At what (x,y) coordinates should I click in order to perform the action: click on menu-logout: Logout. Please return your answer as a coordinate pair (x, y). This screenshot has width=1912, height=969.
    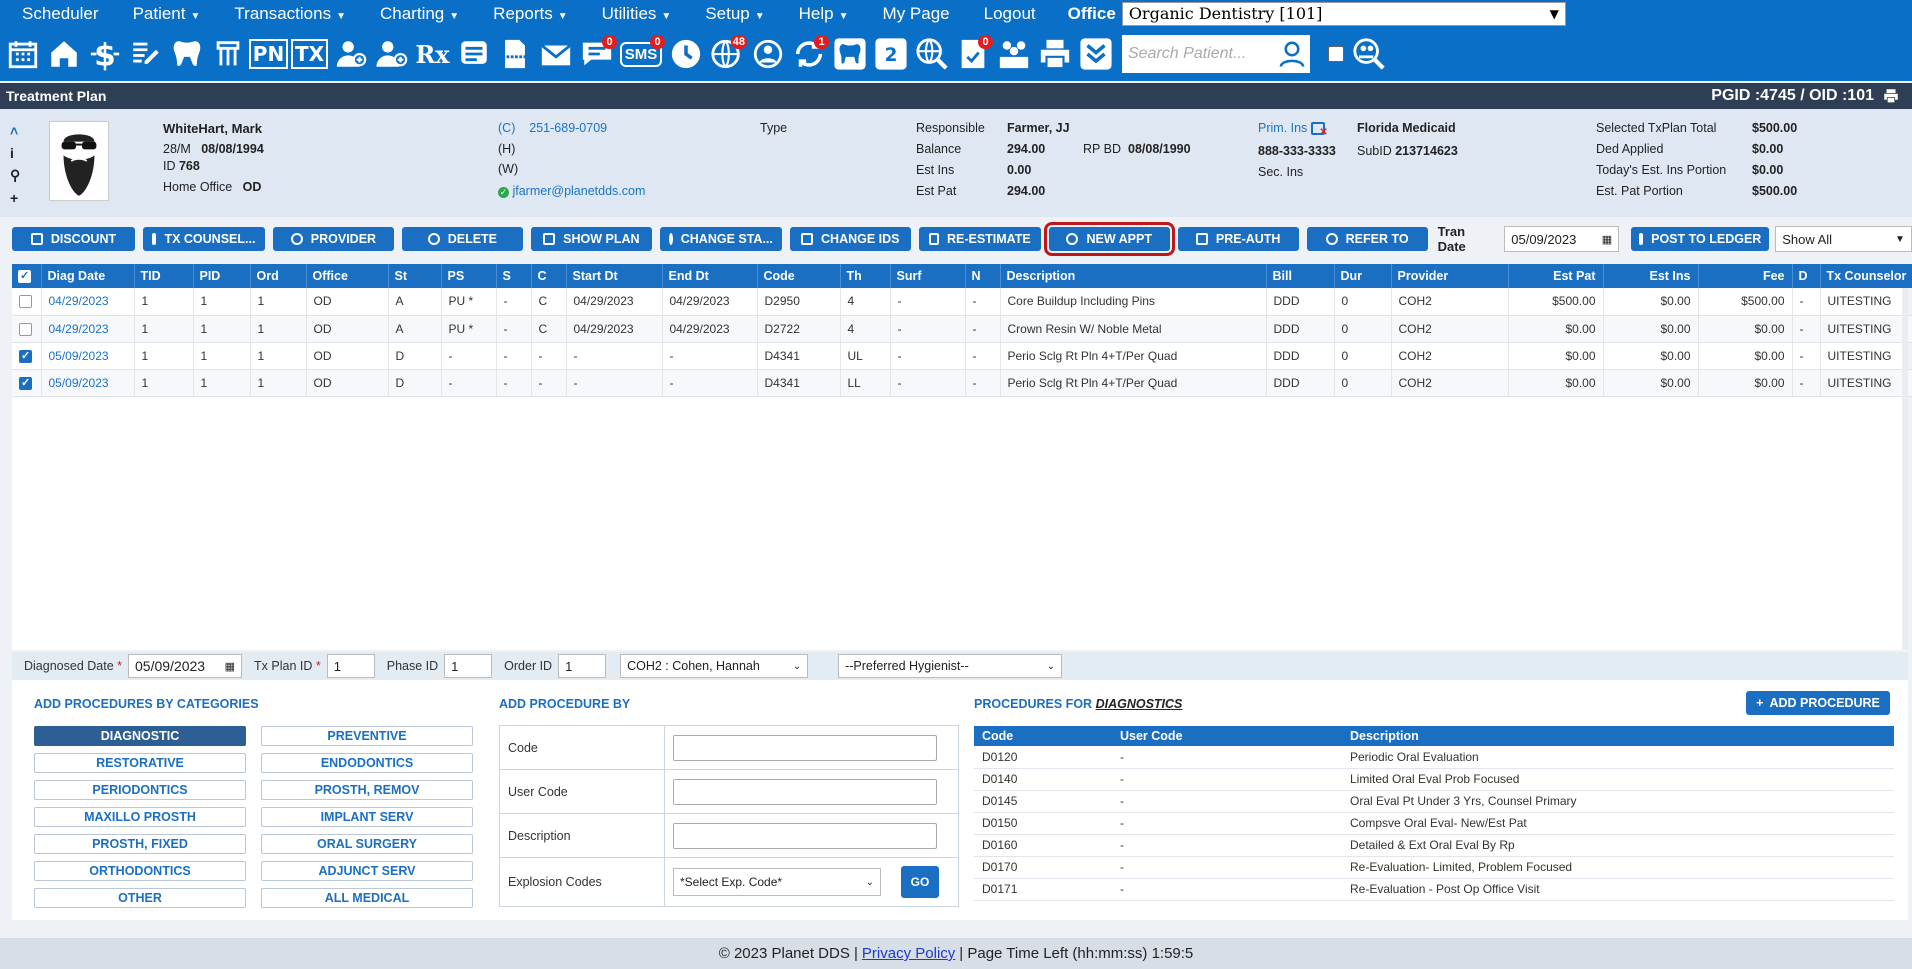
    Looking at the image, I should click on (1010, 14).